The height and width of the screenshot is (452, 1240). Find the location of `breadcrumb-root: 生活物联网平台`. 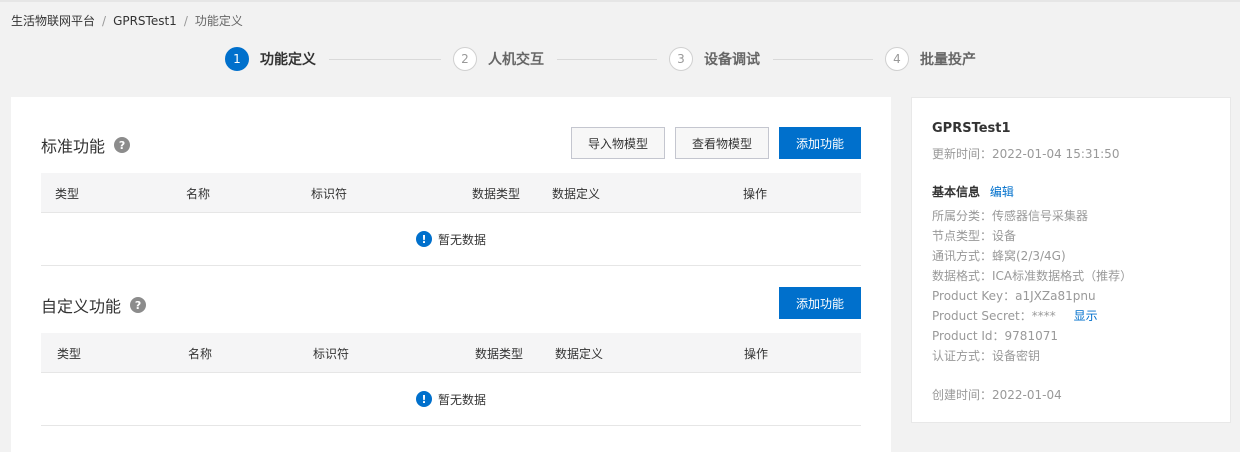

breadcrumb-root: 生活物联网平台 is located at coordinates (53, 21).